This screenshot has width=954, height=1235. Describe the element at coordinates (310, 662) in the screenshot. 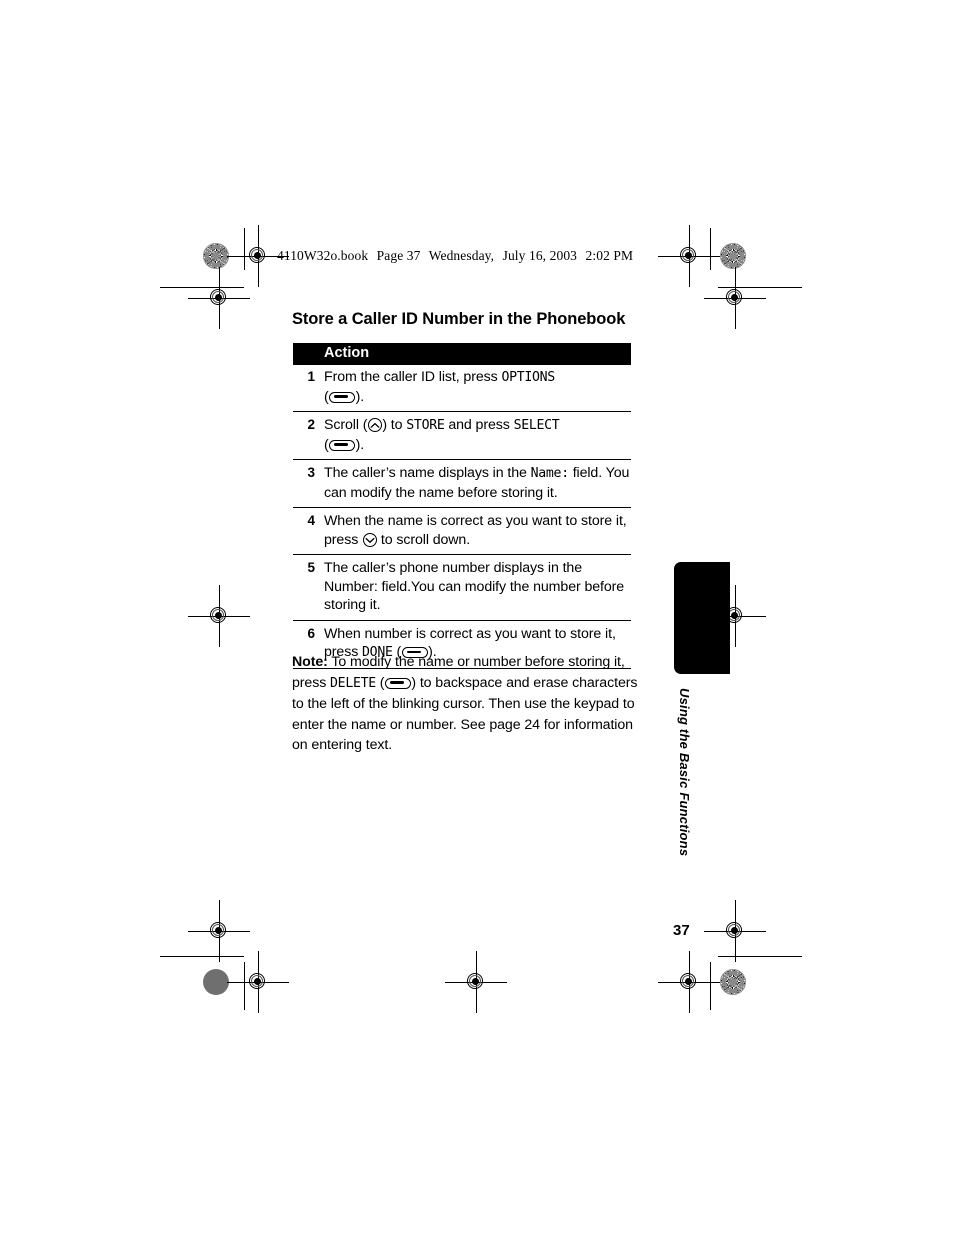

I see `note-label: Note:` at that location.